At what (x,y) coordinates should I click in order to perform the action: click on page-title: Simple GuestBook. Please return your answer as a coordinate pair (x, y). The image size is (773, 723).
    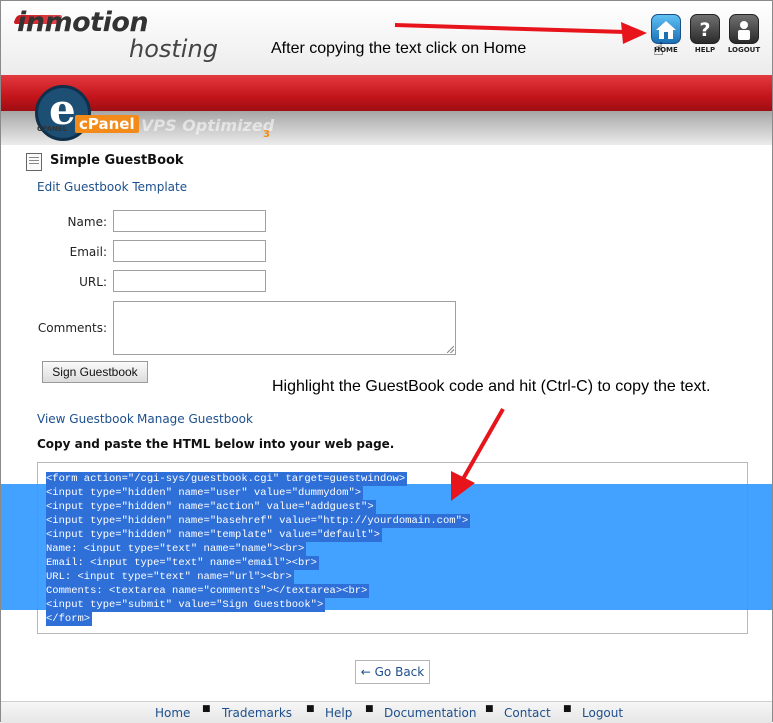
    Looking at the image, I should click on (117, 160).